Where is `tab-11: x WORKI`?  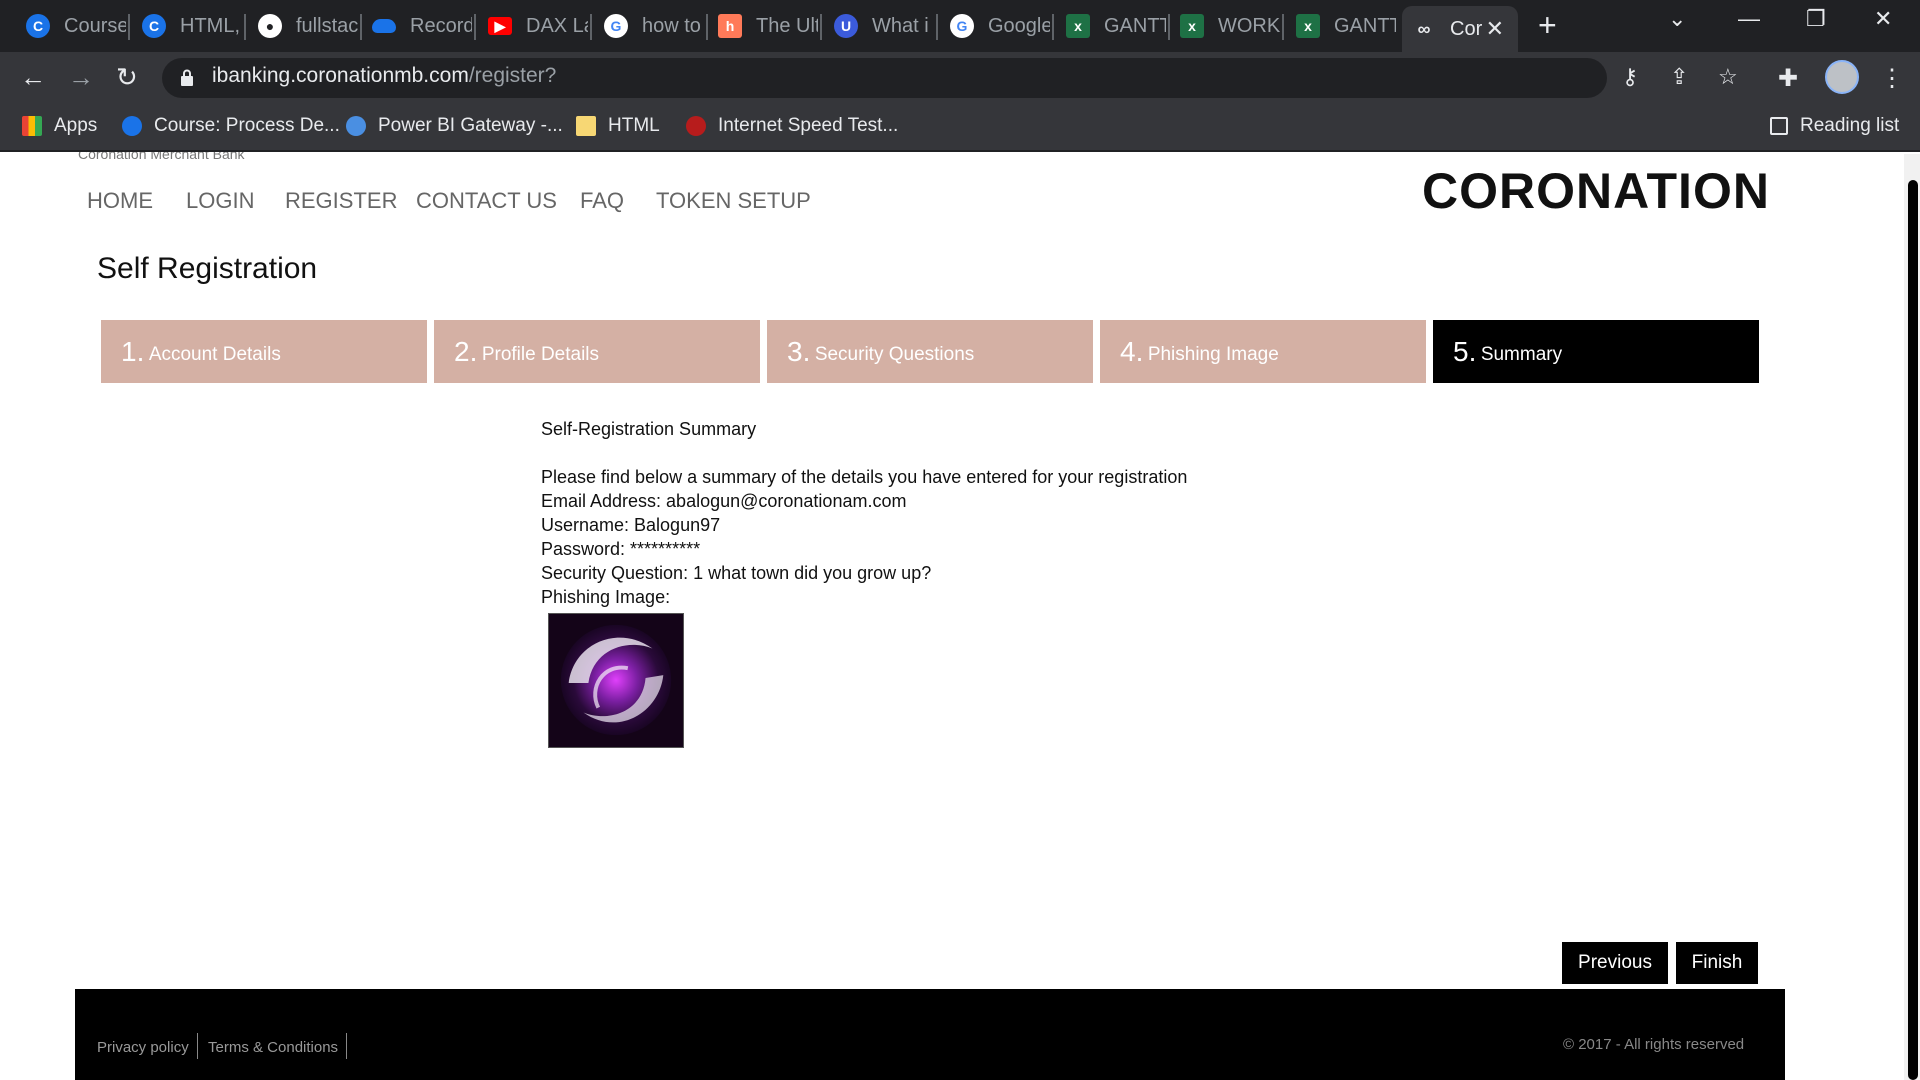
tab-11: x WORKI is located at coordinates (1230, 26).